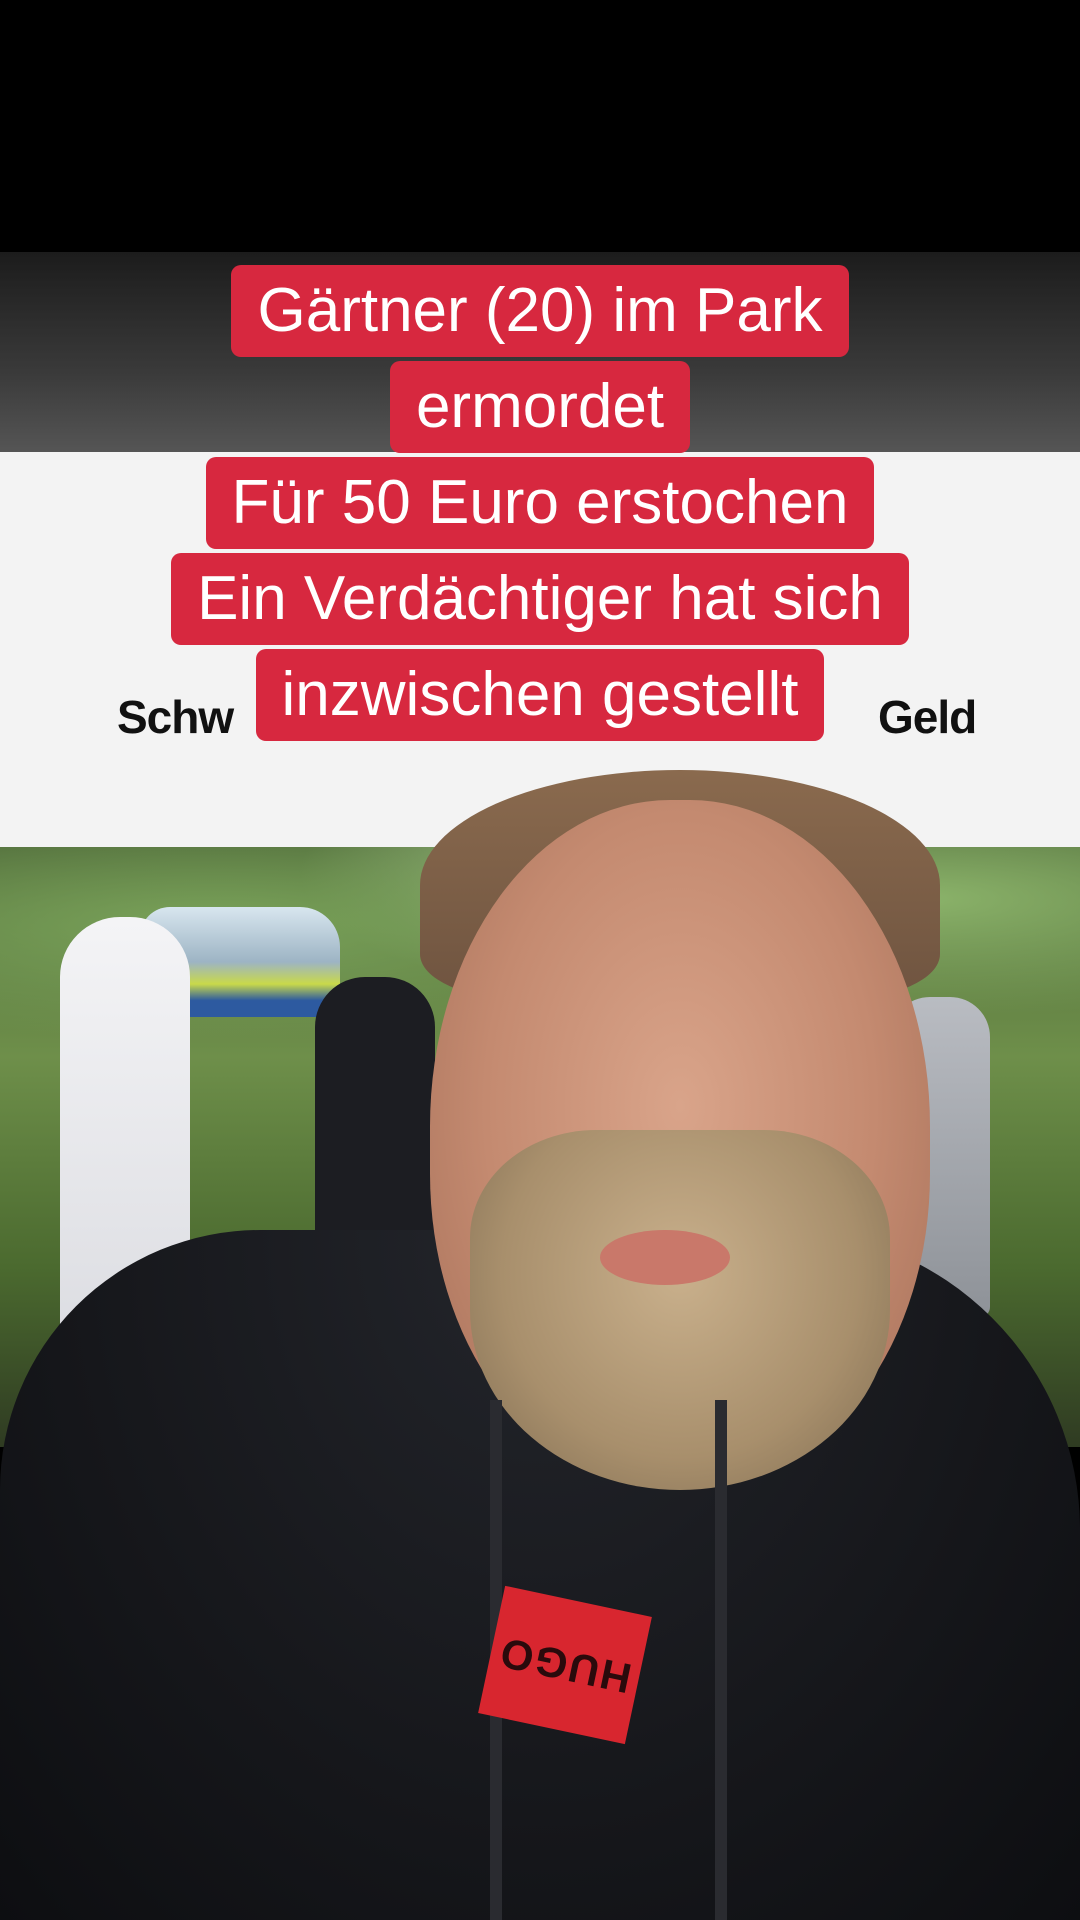 Image resolution: width=1080 pixels, height=1920 pixels. Describe the element at coordinates (540, 599) in the screenshot. I see `caption-line-4: Ein Verdächtiger hat sich` at that location.